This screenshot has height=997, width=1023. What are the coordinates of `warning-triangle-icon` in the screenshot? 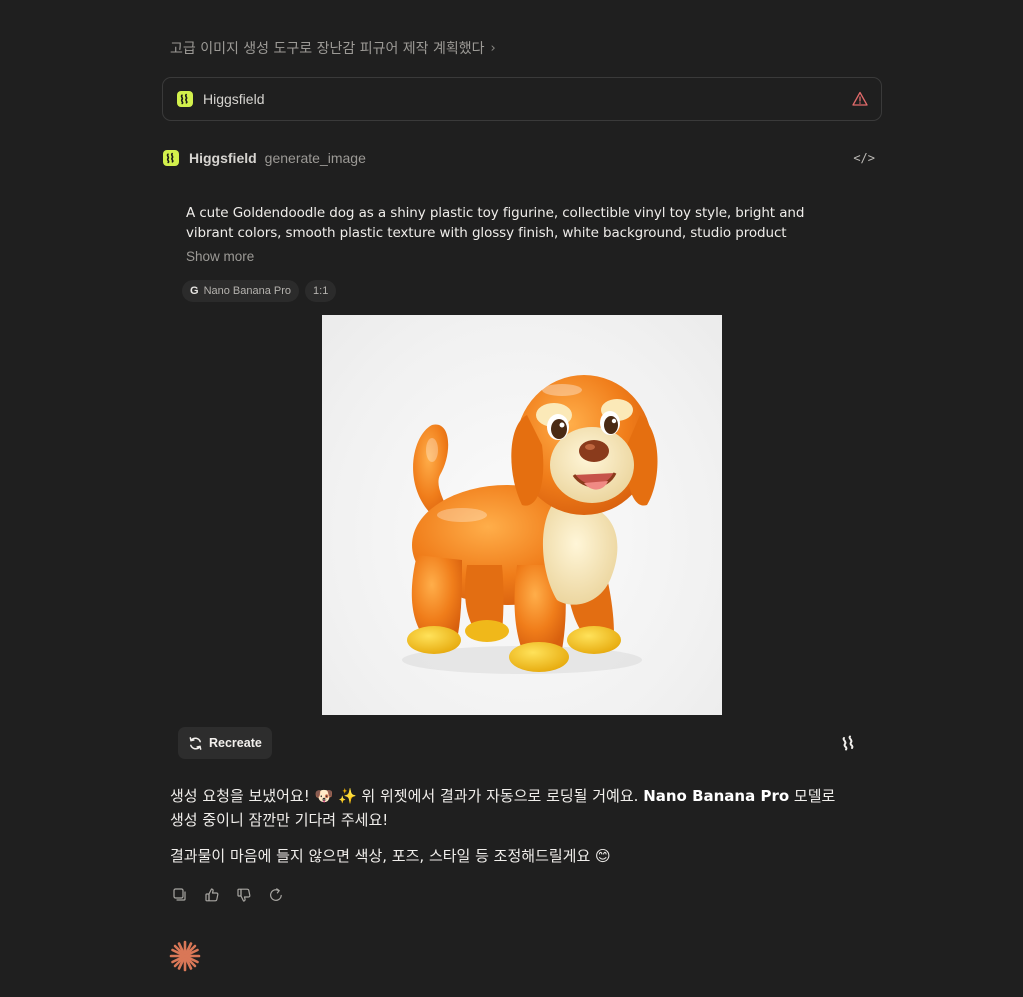 It's located at (860, 99).